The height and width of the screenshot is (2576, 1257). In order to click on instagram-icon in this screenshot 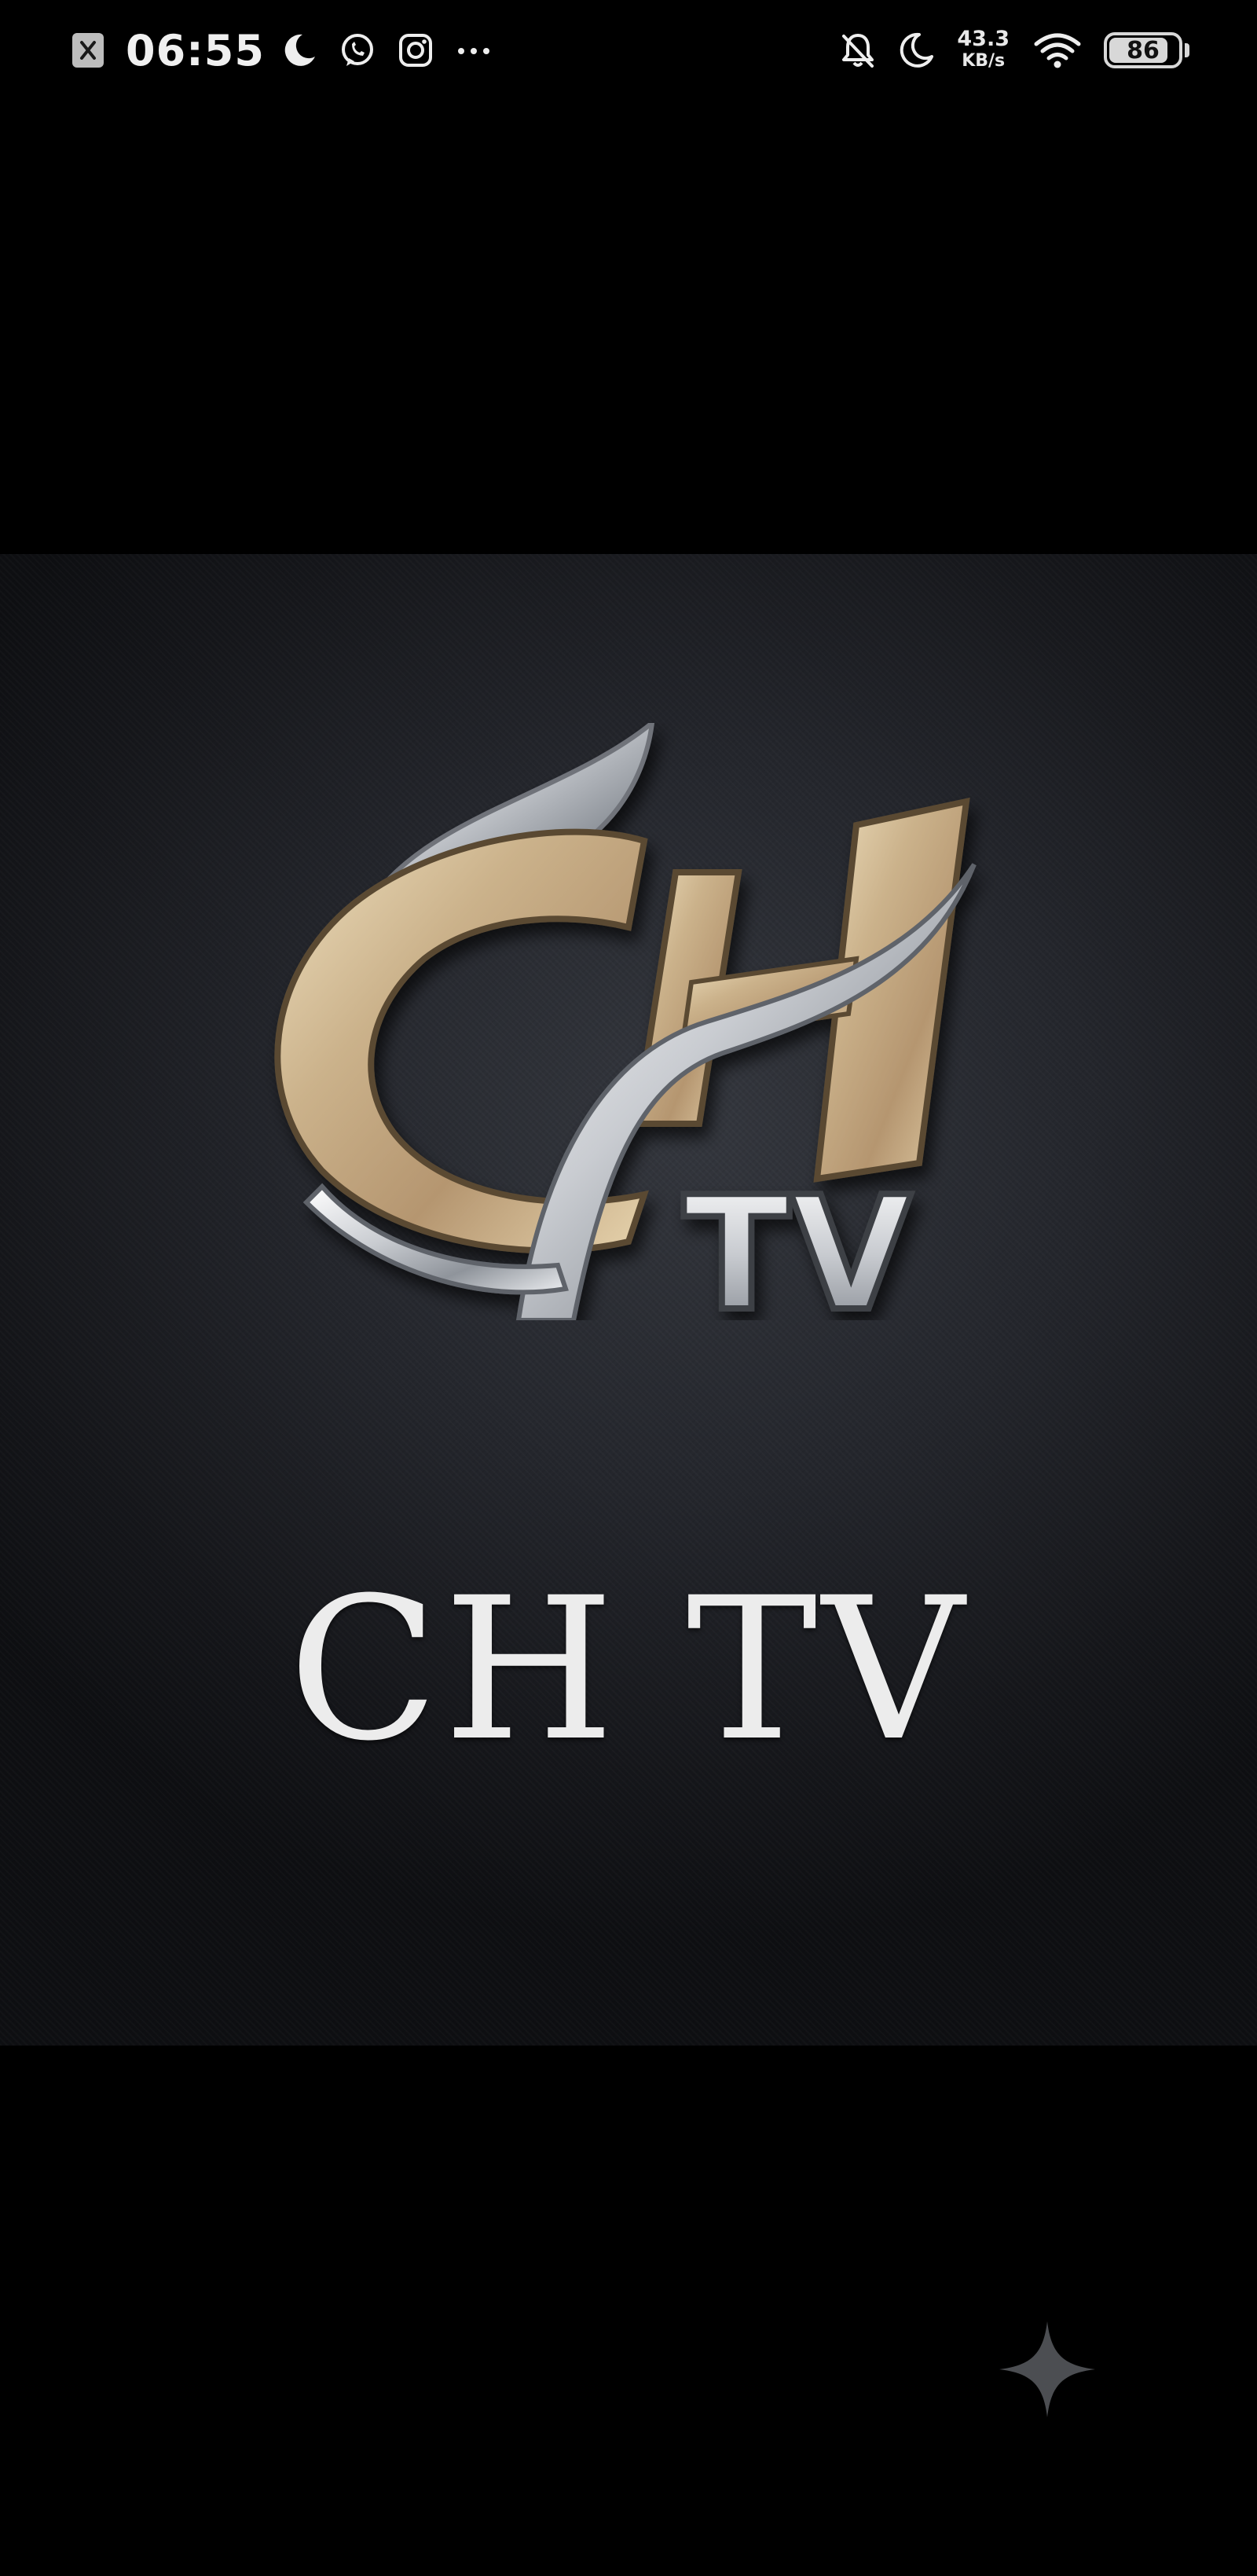, I will do `click(415, 50)`.